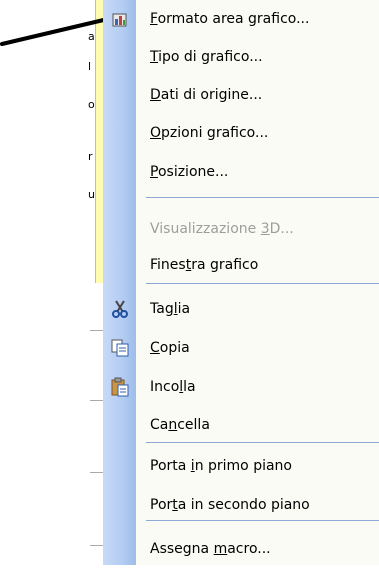 The image size is (379, 568). I want to click on menu-item-access-key: T, so click(154, 57).